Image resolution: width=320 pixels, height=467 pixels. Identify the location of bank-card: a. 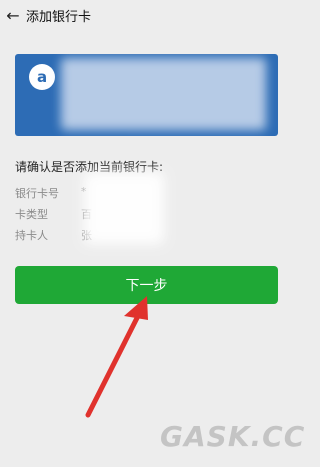
(146, 95).